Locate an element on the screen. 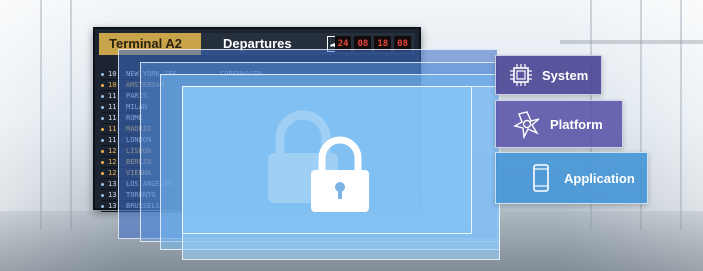 Image resolution: width=703 pixels, height=271 pixels. chip-icon is located at coordinates (521, 75).